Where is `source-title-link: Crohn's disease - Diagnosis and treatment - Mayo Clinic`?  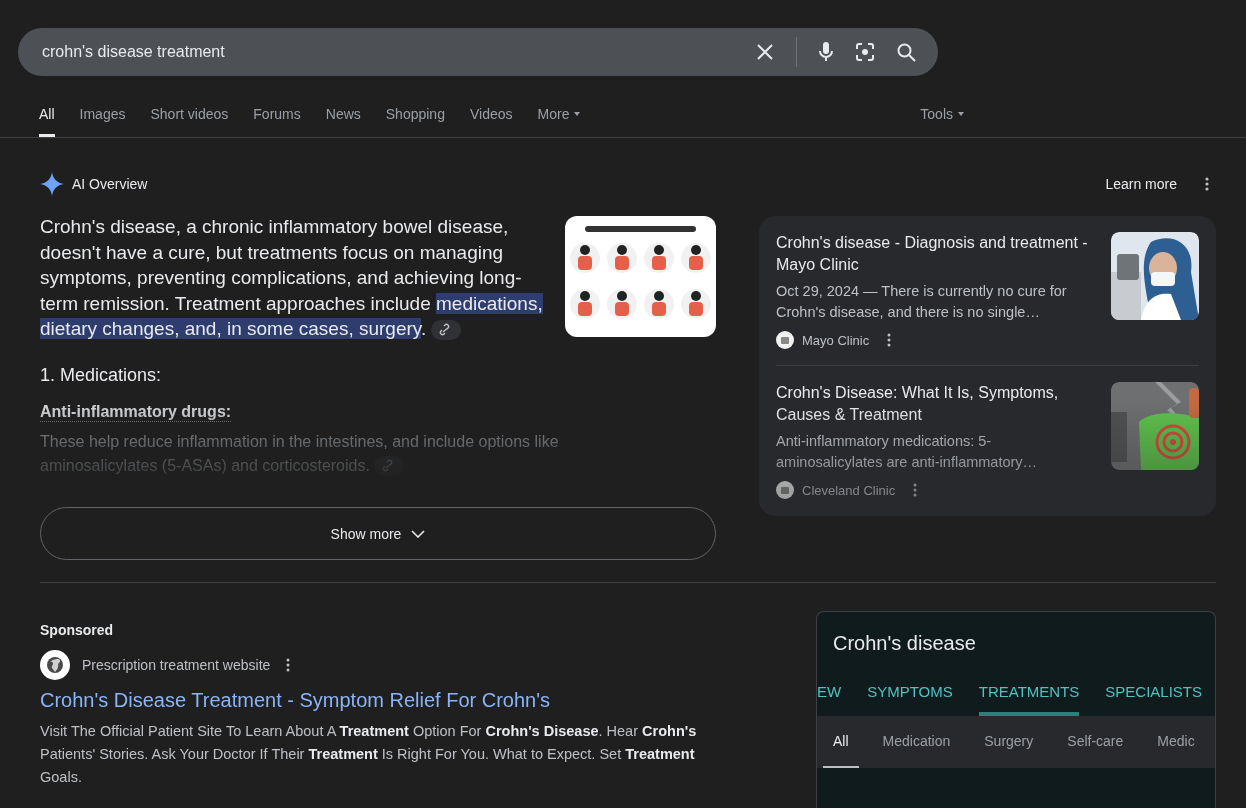
source-title-link: Crohn's disease - Diagnosis and treatment - Mayo Clinic is located at coordinates (938, 254).